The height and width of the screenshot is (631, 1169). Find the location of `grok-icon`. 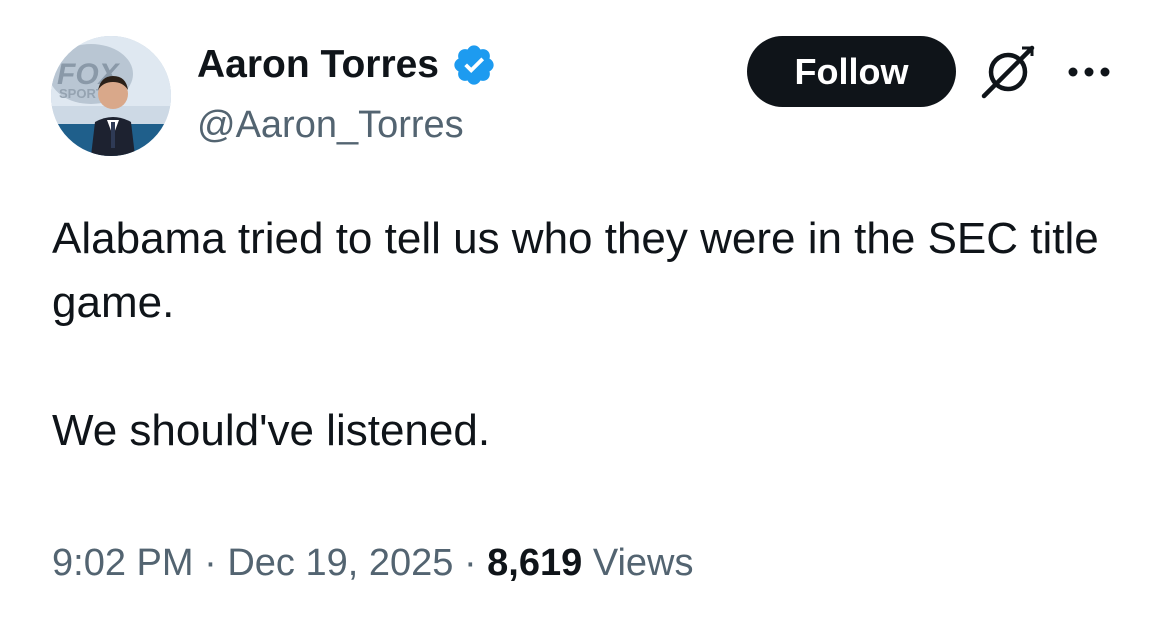

grok-icon is located at coordinates (1008, 72).